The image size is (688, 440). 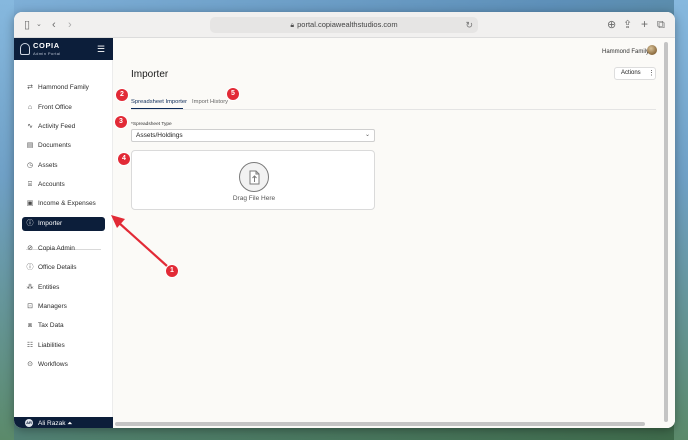 I want to click on annotation-badge-3: 3, so click(x=121, y=122).